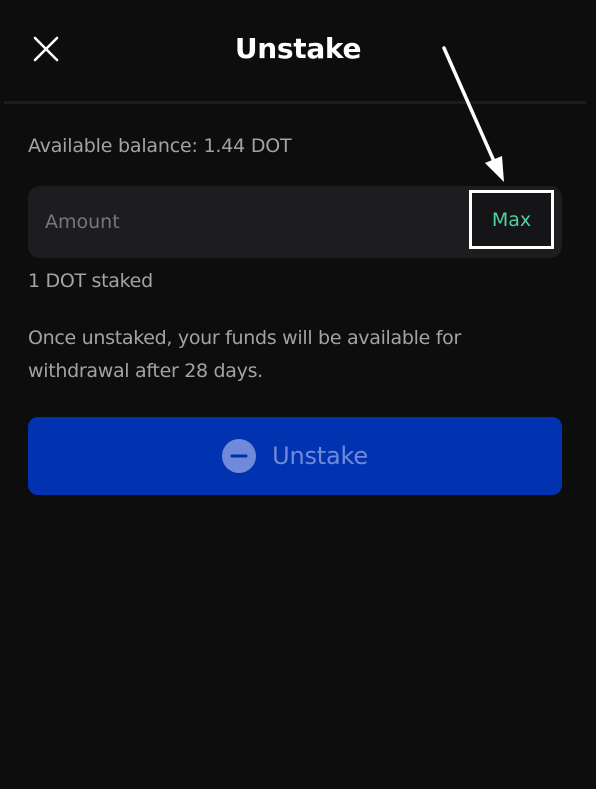 The image size is (596, 789). I want to click on unstake-button-label: Unstake, so click(320, 456).